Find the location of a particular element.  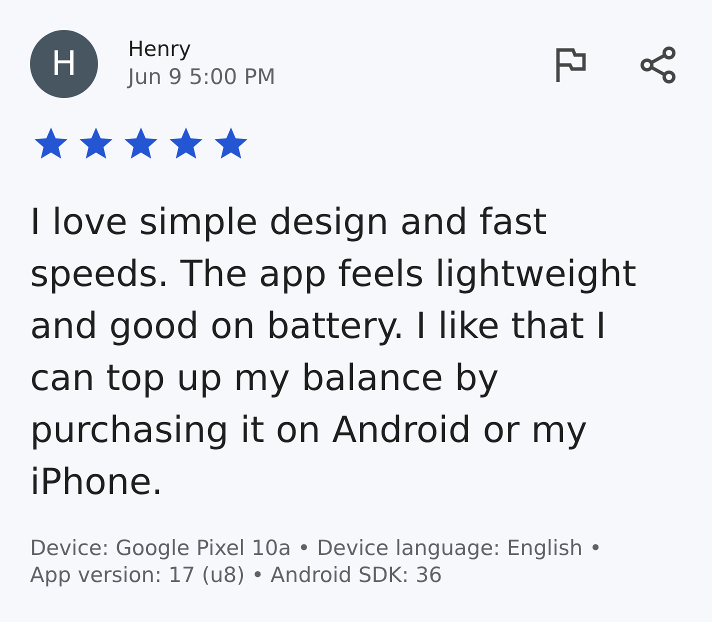

review-date: Jun 9 5:00 PM is located at coordinates (202, 77).